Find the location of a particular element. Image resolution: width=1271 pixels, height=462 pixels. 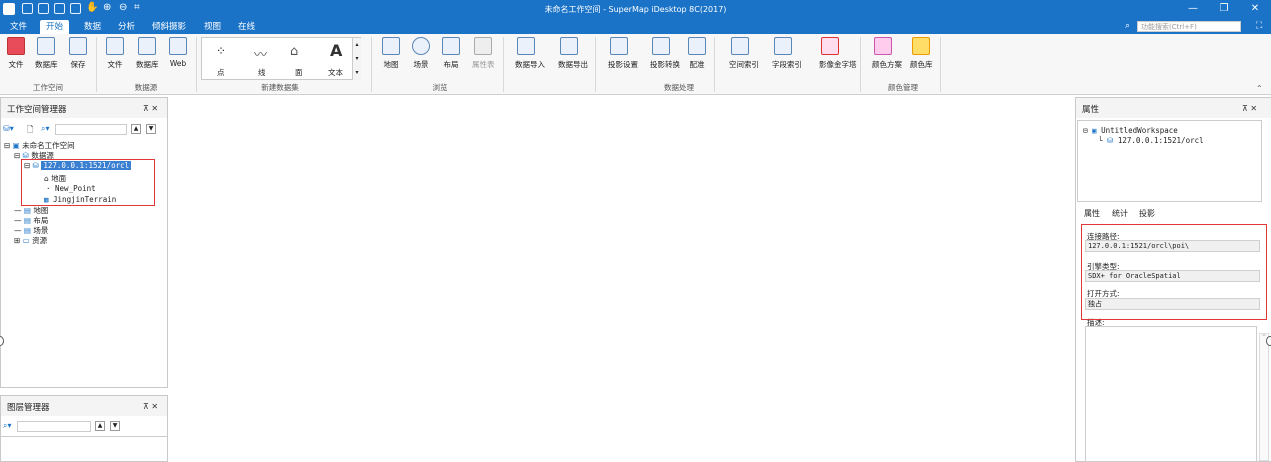

ribbon-collapse-icon: ⌃ is located at coordinates (1259, 88).